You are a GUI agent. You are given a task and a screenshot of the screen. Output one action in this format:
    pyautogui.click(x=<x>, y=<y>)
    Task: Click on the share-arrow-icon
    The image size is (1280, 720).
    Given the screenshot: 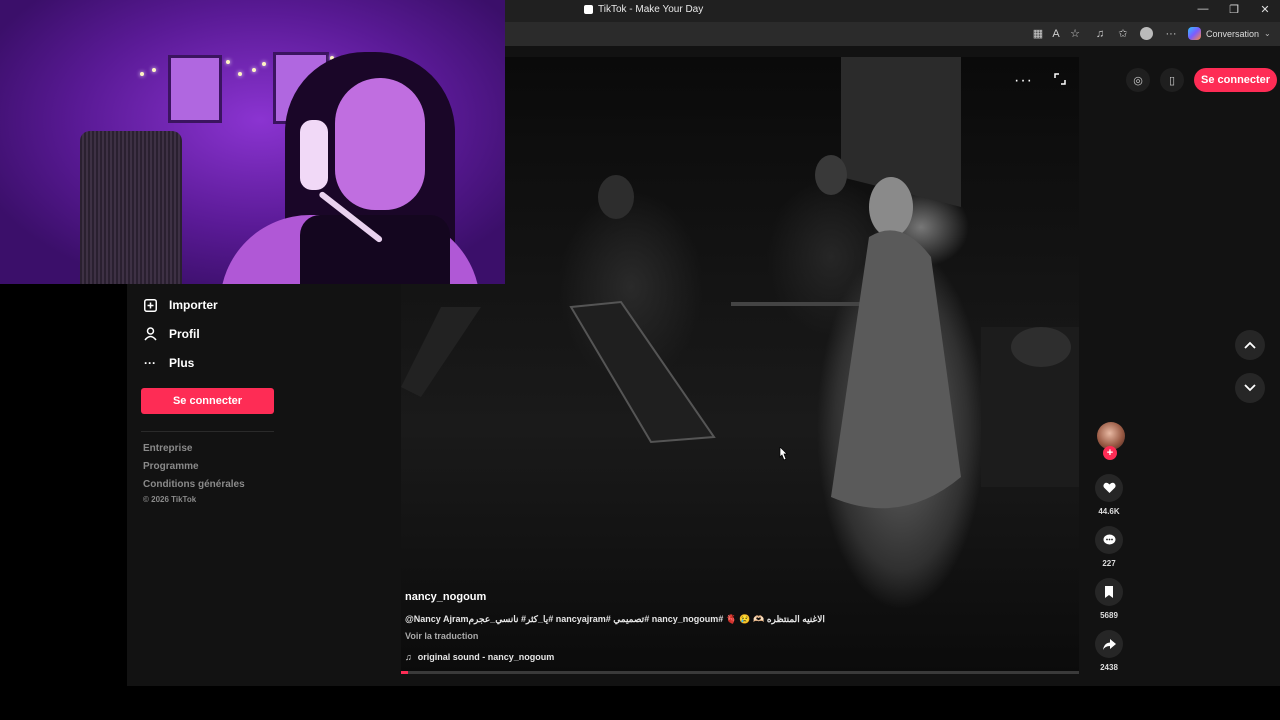 What is the action you would take?
    pyautogui.click(x=1109, y=644)
    